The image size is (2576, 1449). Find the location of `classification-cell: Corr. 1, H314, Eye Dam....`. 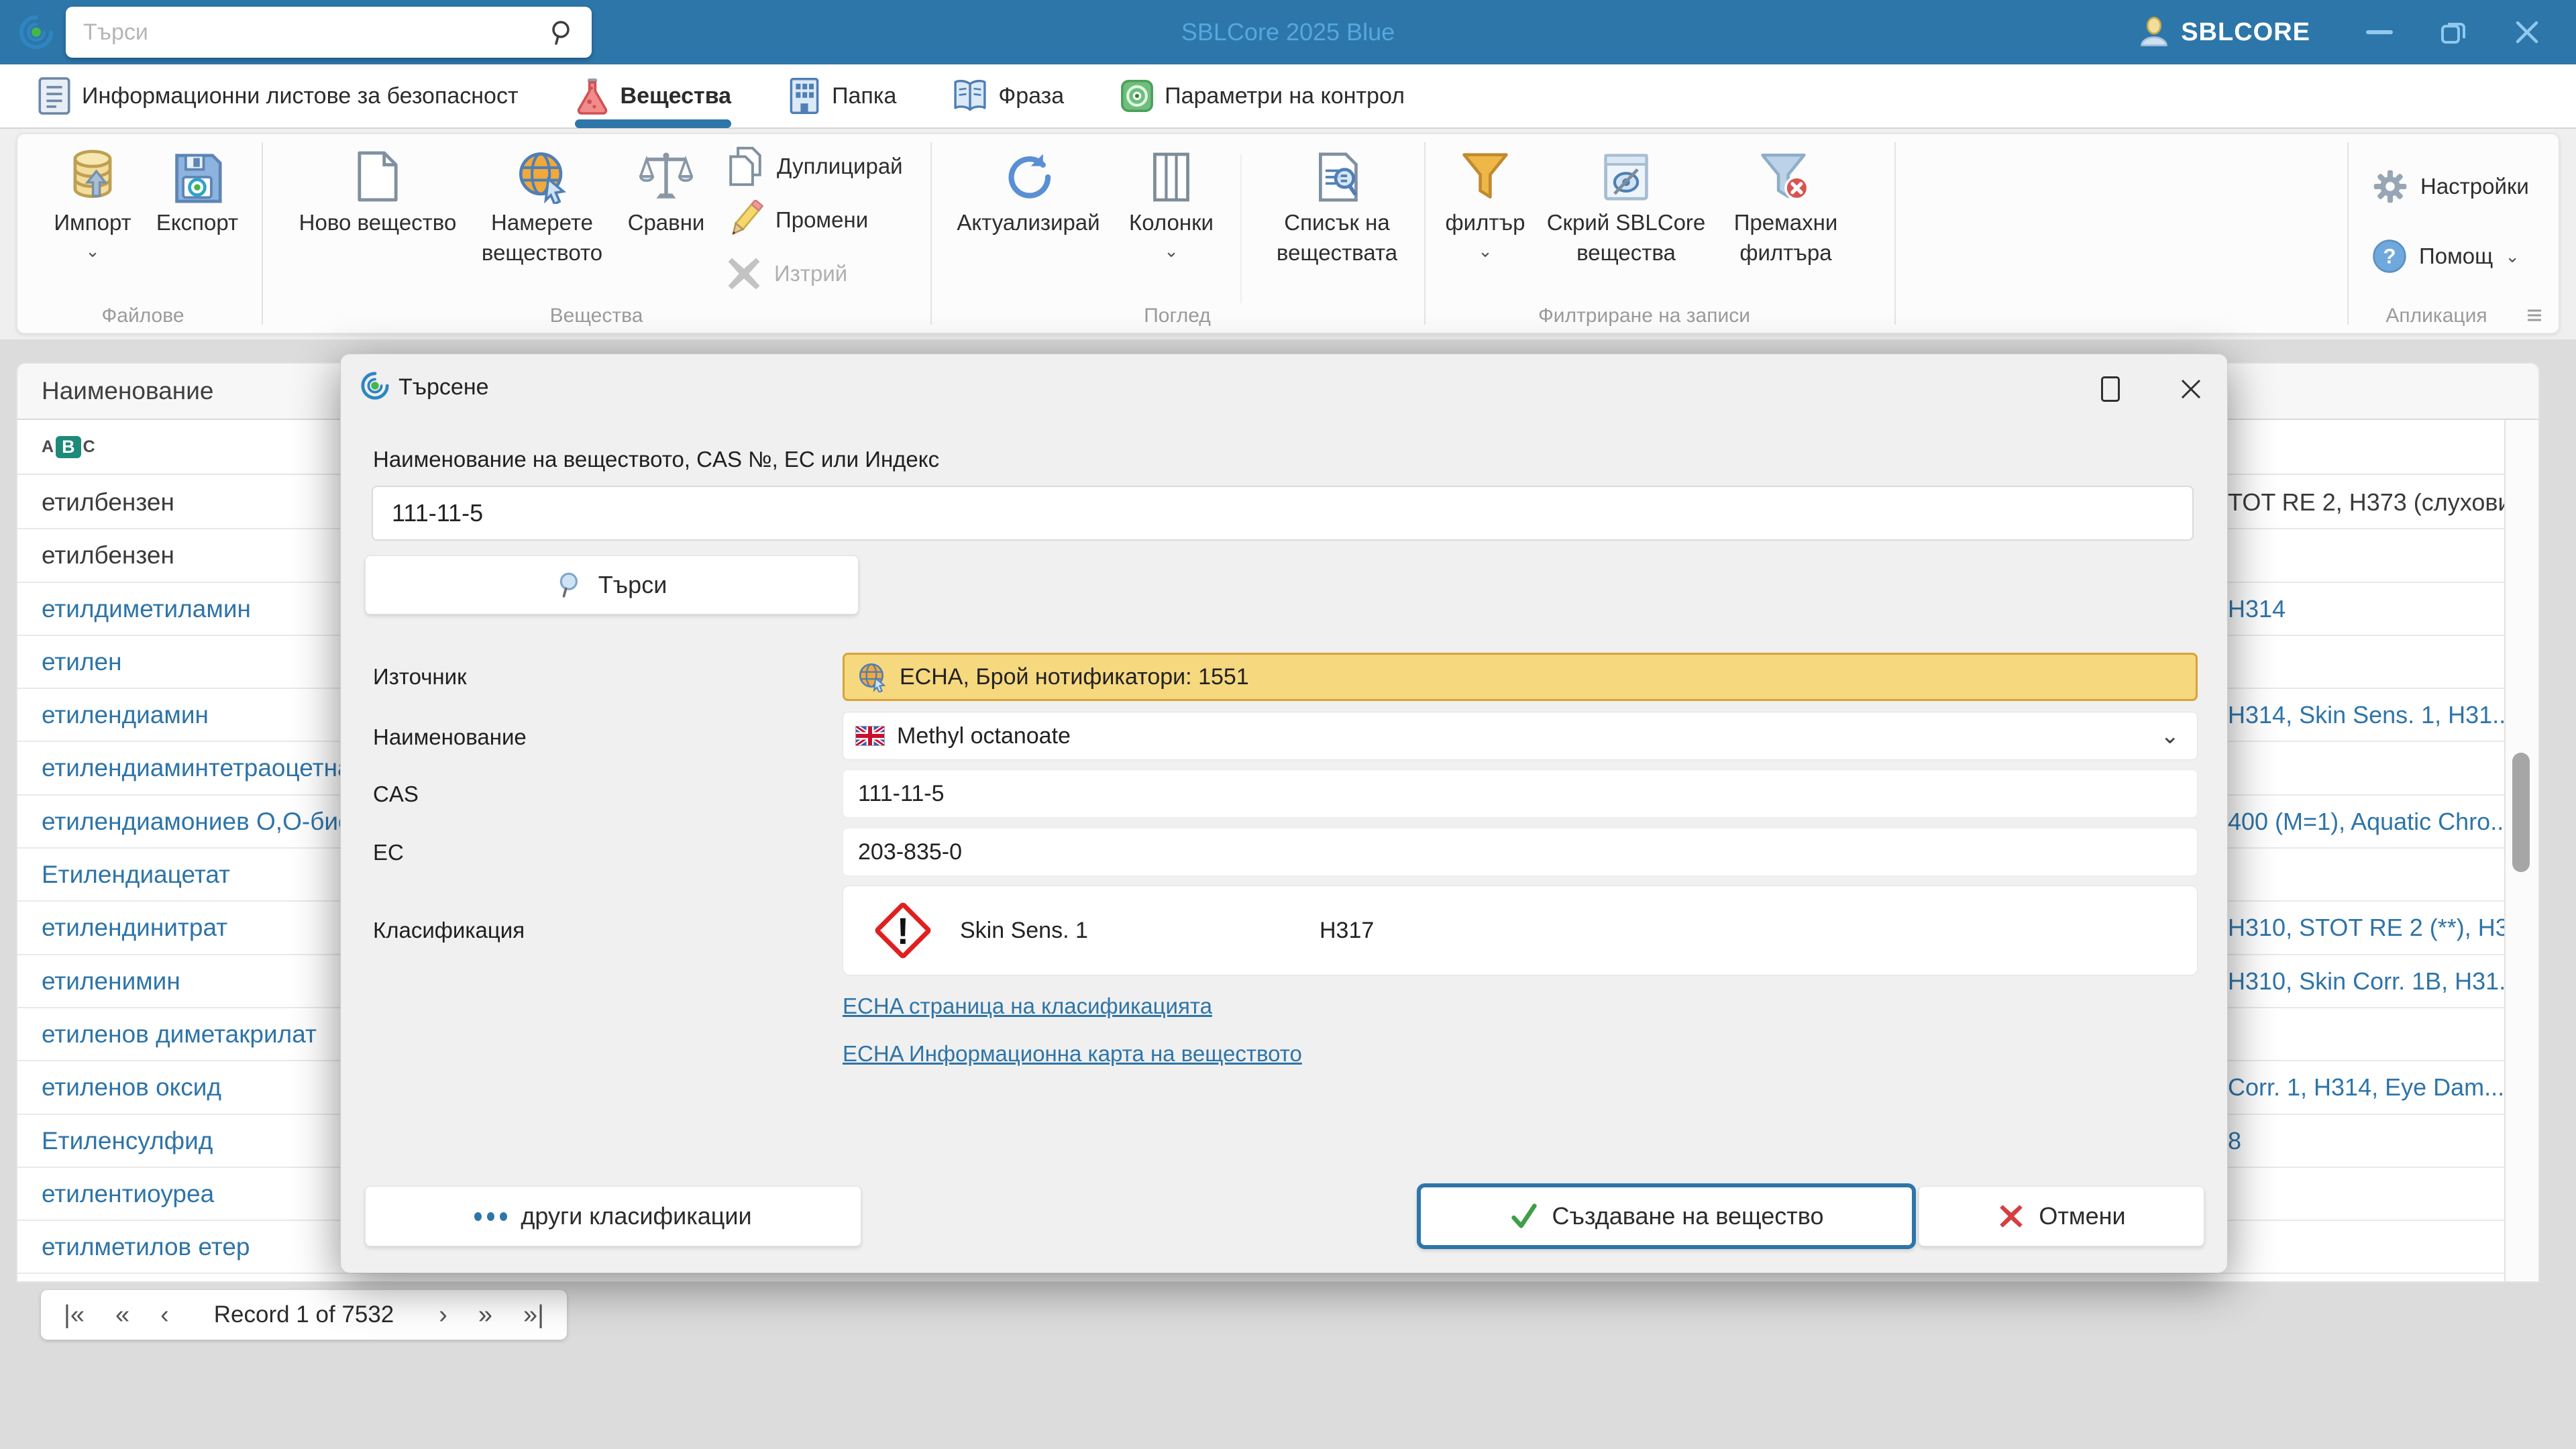

classification-cell: Corr. 1, H314, Eye Dam.... is located at coordinates (2366, 1087).